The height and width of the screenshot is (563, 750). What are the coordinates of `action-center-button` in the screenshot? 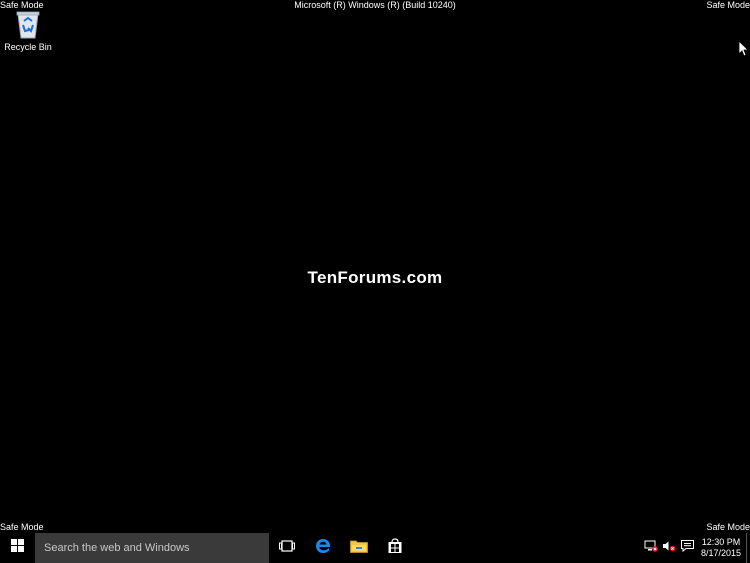 It's located at (687, 548).